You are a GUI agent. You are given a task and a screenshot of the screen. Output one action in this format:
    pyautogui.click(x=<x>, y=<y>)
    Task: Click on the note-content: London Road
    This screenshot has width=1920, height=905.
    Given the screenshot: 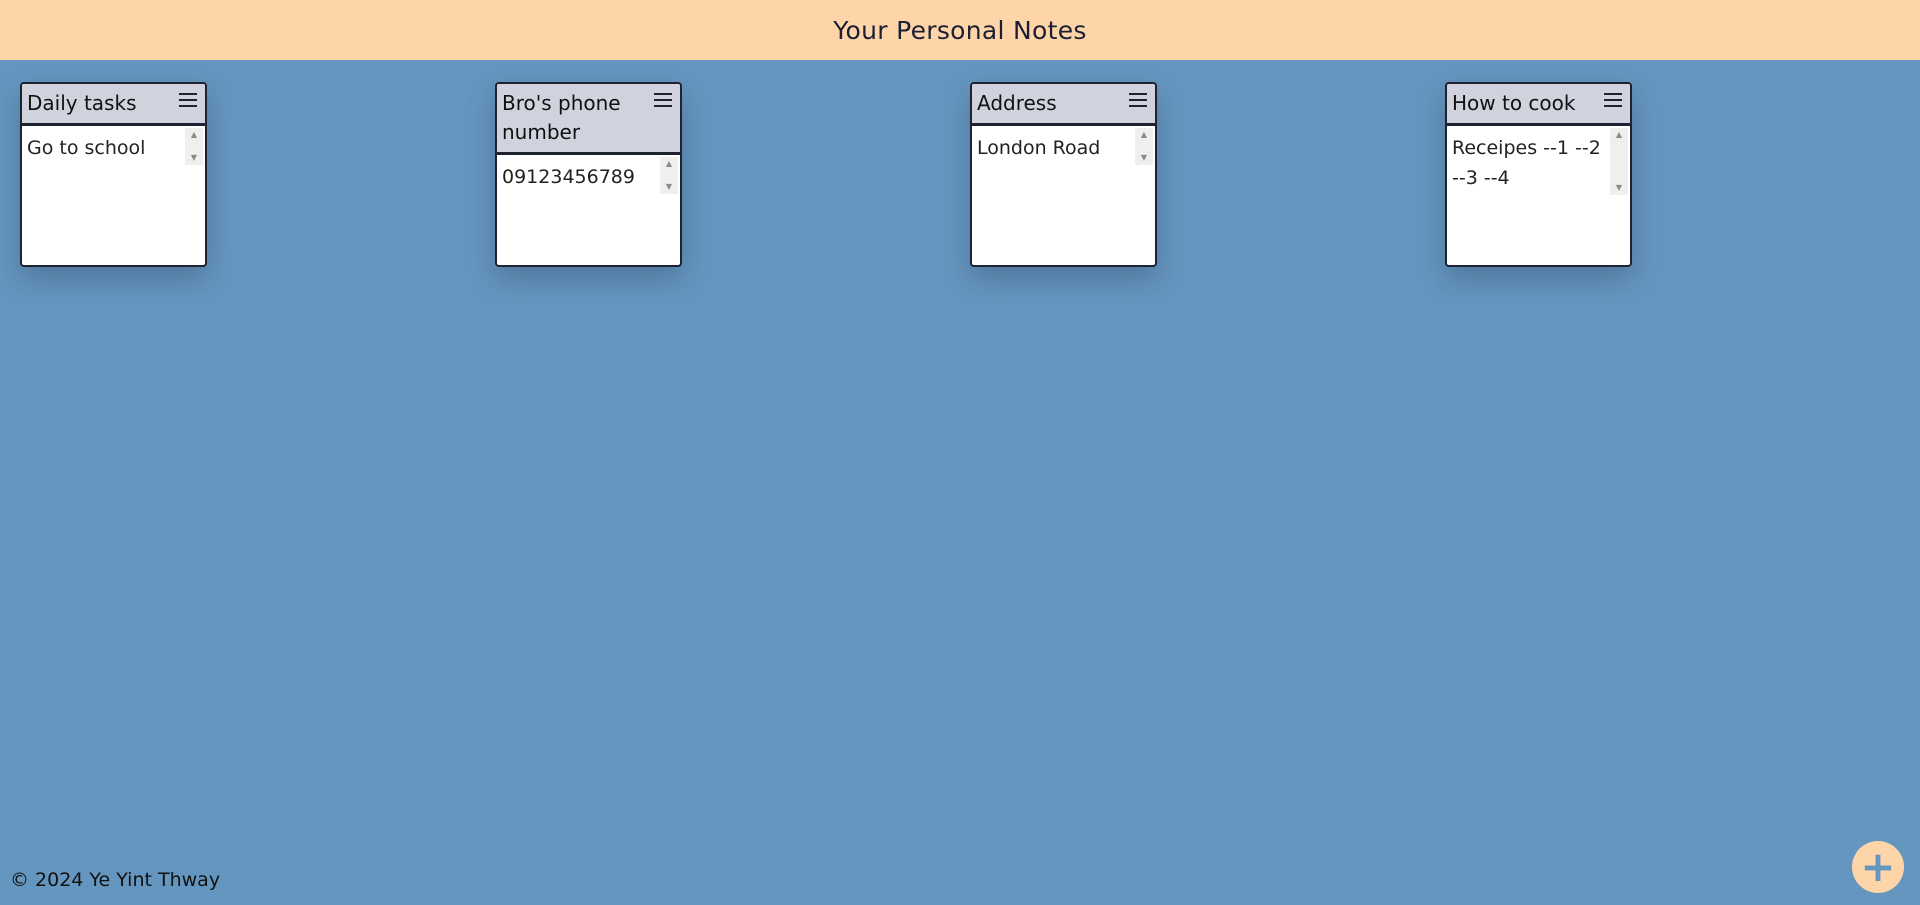 What is the action you would take?
    pyautogui.click(x=1038, y=148)
    